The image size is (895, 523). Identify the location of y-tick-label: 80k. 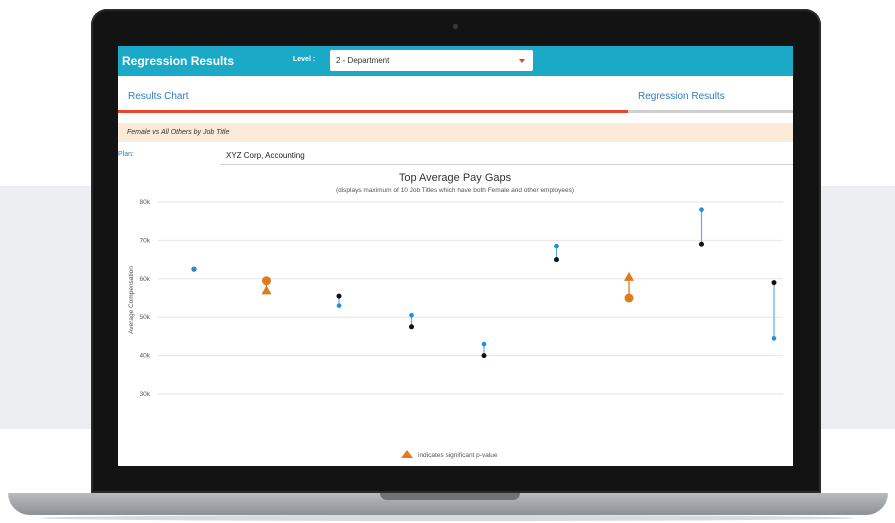
(145, 202).